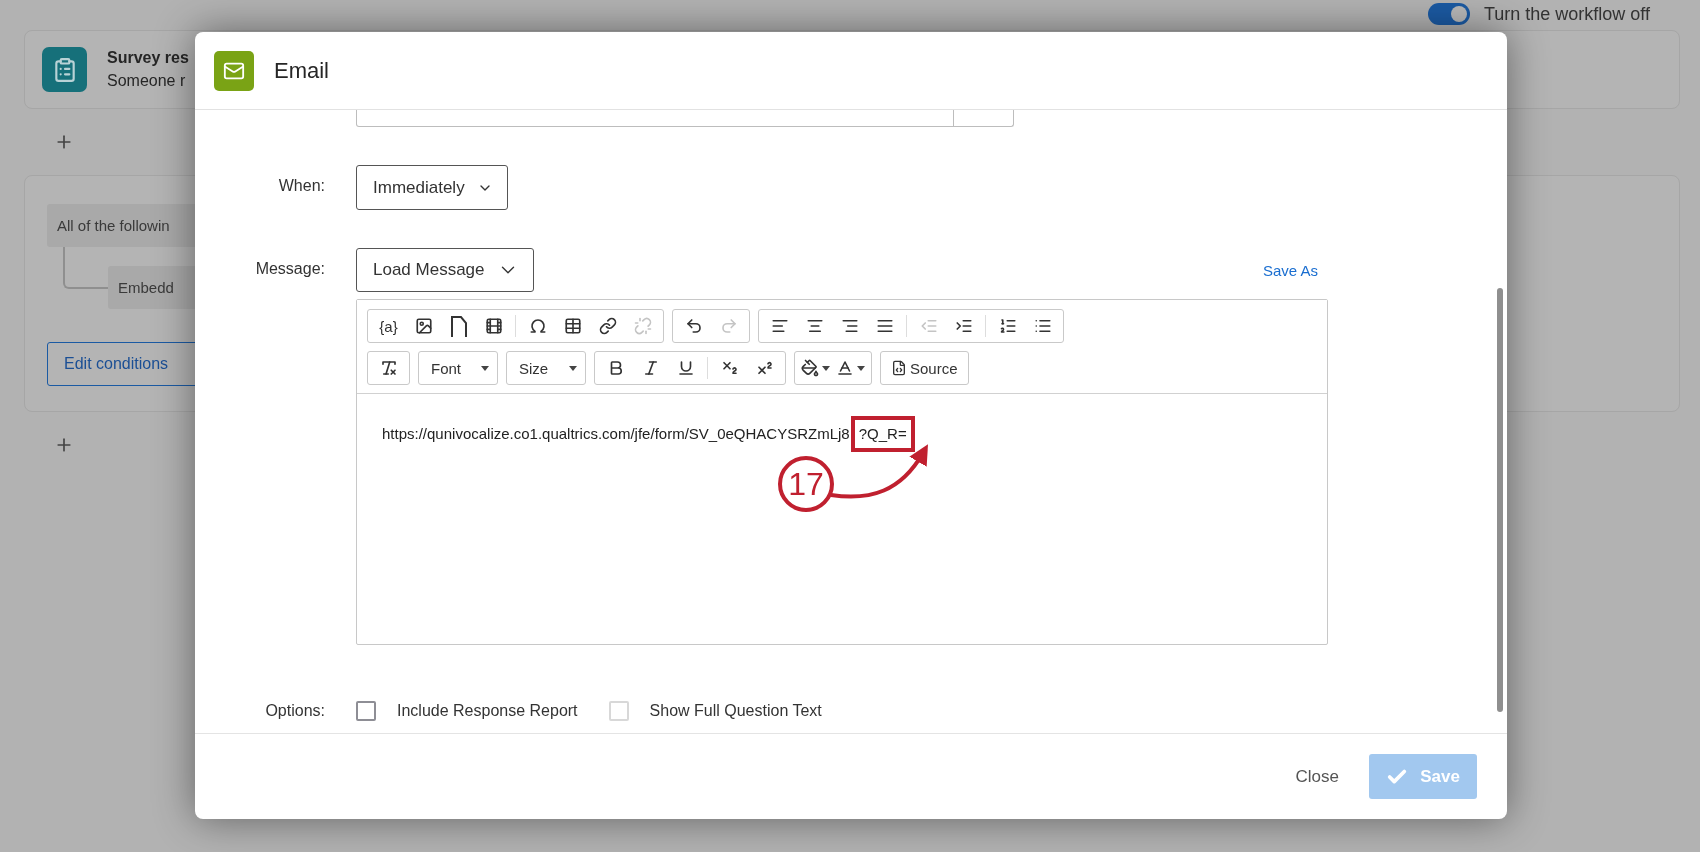  What do you see at coordinates (366, 711) in the screenshot?
I see `checkbox` at bounding box center [366, 711].